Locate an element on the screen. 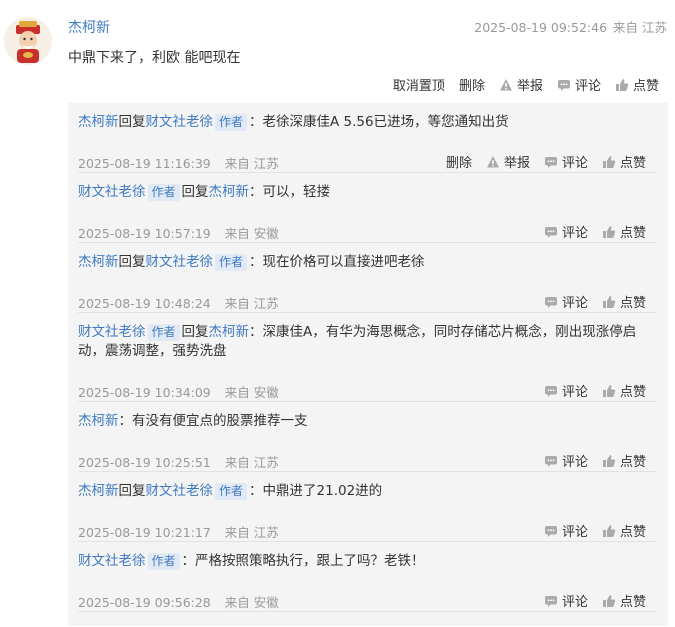 The width and height of the screenshot is (675, 627). caishen-avatar-icon is located at coordinates (28, 41).